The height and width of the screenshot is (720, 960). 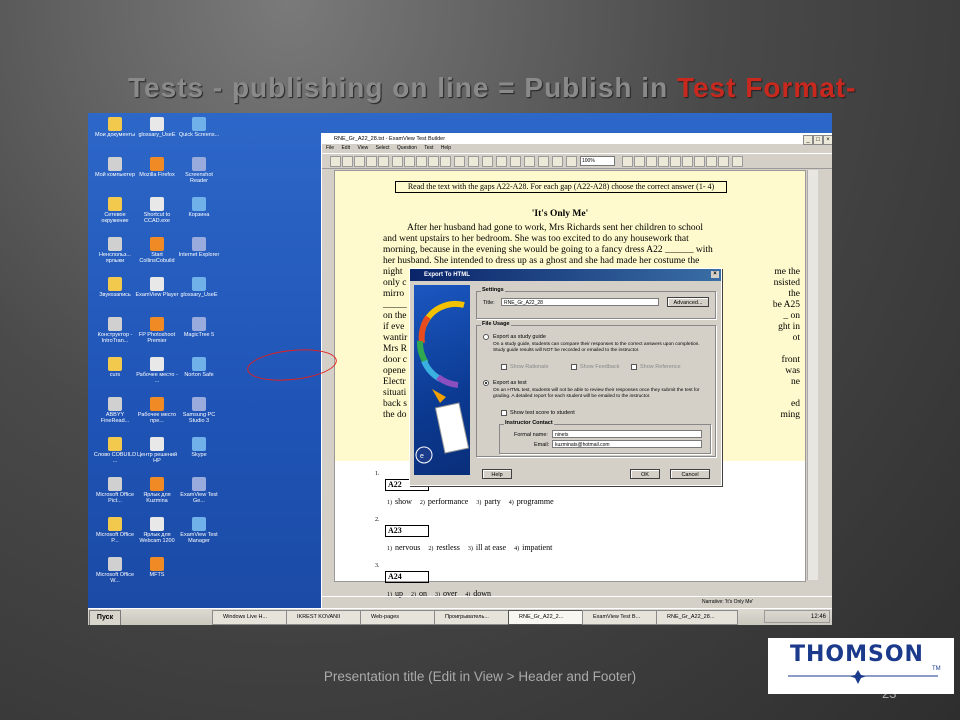 I want to click on desktop-icon: MFTS, so click(x=157, y=567).